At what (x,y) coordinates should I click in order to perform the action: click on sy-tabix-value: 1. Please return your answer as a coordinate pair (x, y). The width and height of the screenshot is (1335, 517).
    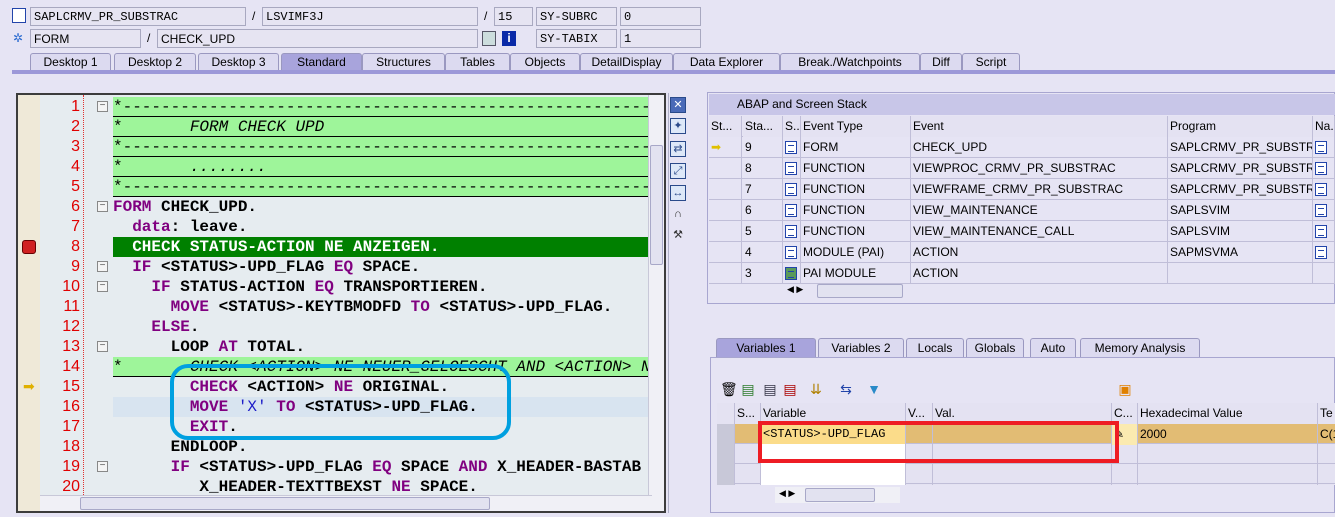
    Looking at the image, I should click on (660, 38).